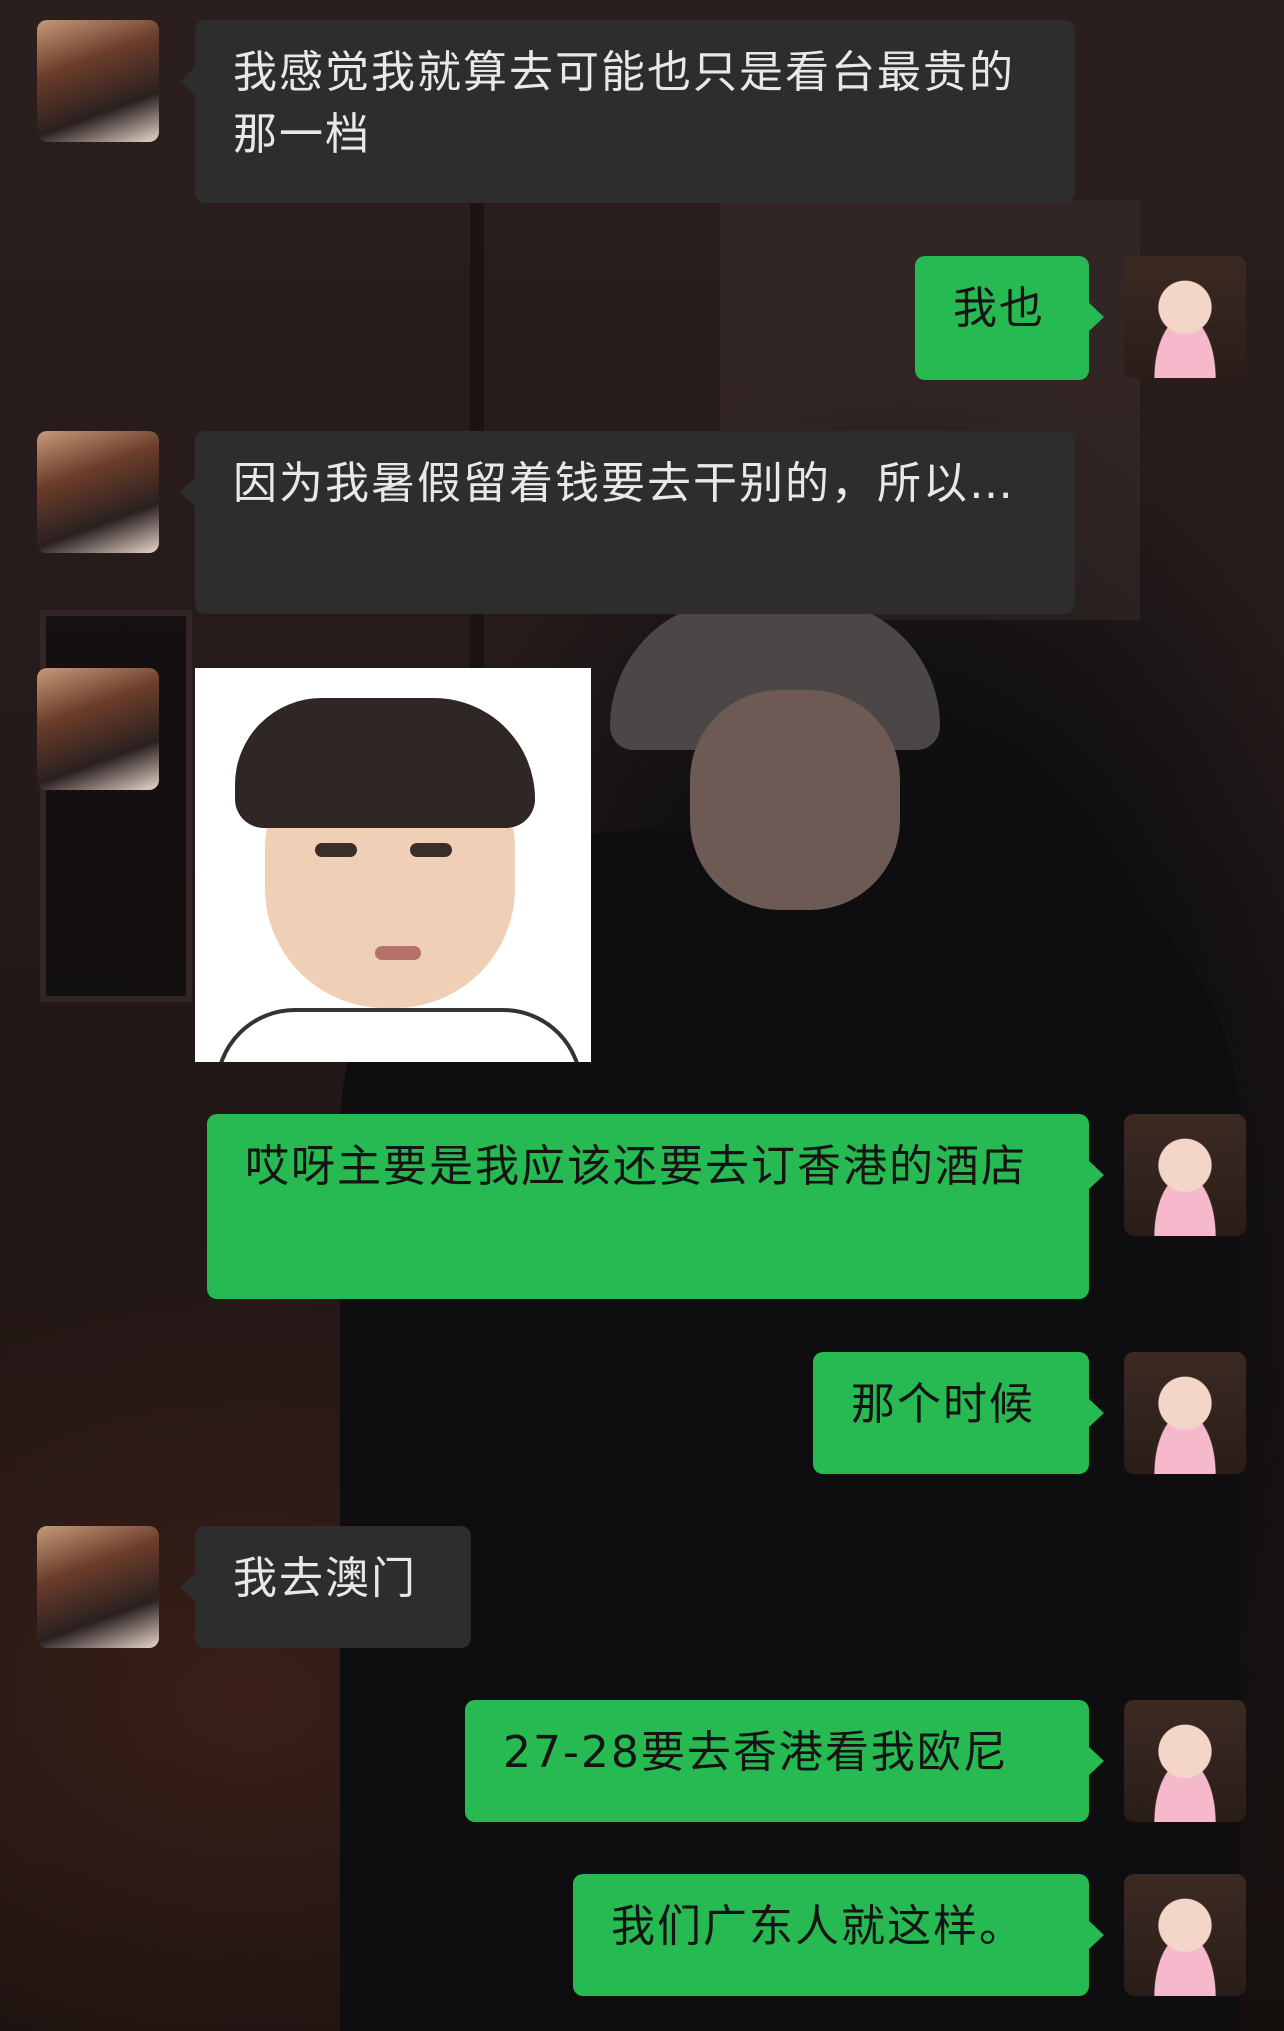 Image resolution: width=1284 pixels, height=2031 pixels. I want to click on sticker-hair, so click(385, 763).